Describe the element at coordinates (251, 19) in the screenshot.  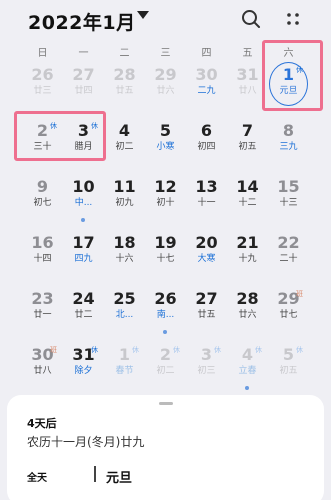
I see `search-icon` at that location.